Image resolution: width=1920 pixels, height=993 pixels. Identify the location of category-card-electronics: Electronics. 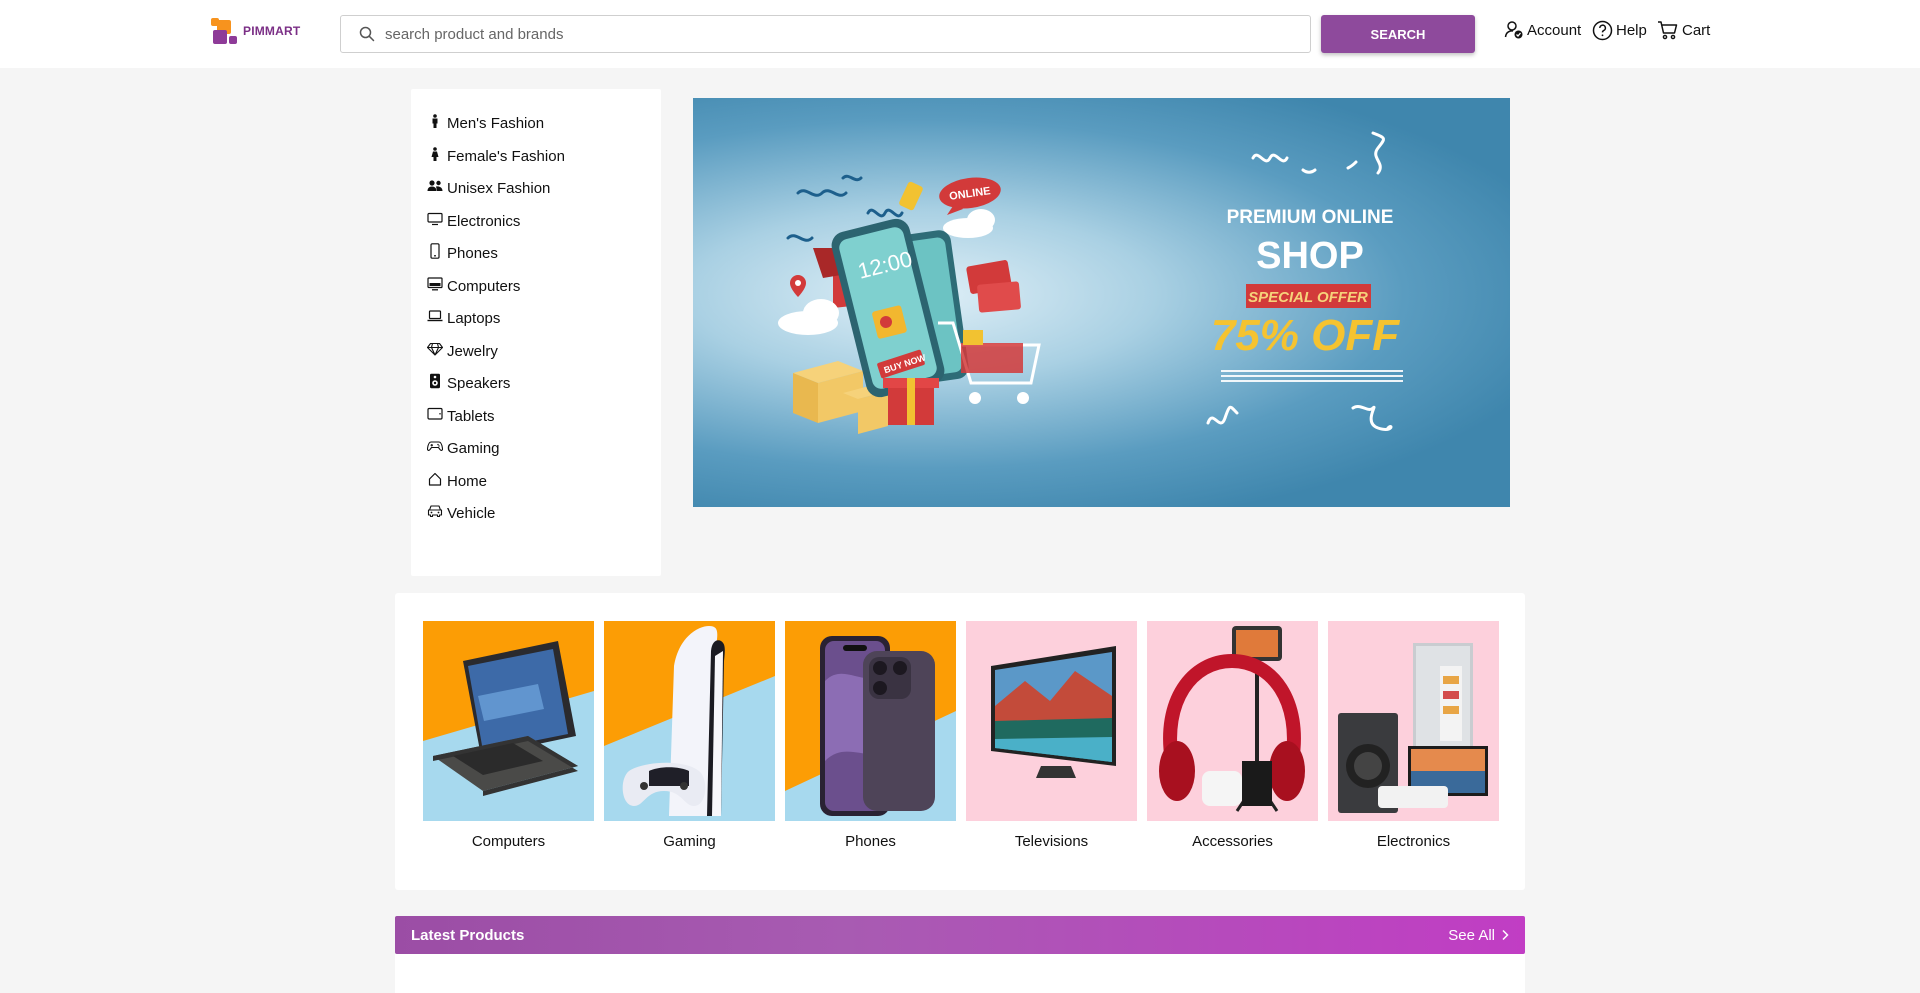
(1413, 735).